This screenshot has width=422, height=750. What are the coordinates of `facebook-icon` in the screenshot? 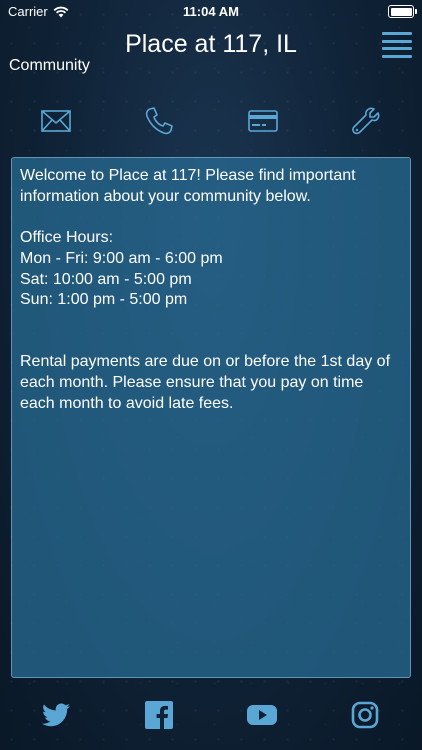 It's located at (159, 715).